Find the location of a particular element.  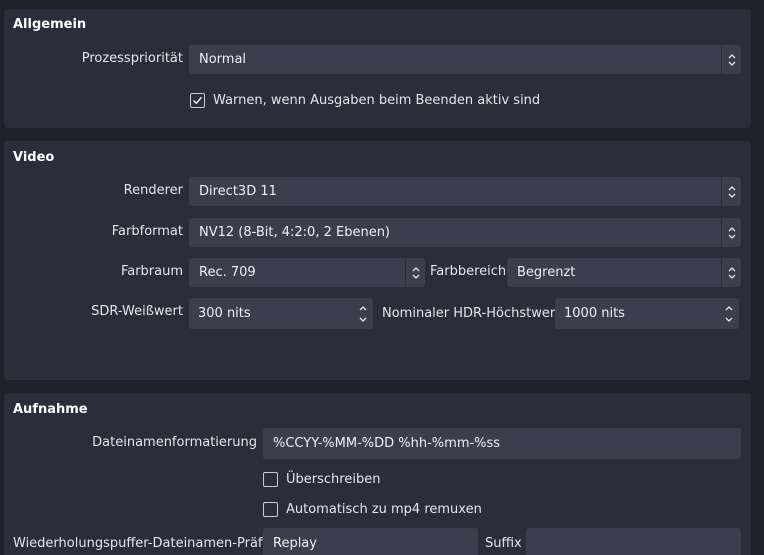

renderer-select: Direct3D 11 is located at coordinates (465, 191).